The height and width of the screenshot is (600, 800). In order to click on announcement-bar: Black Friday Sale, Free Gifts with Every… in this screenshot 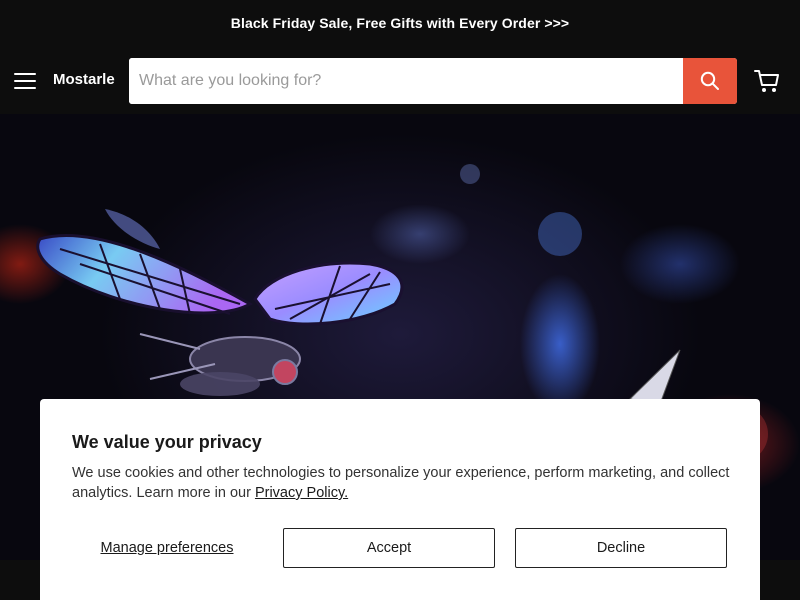, I will do `click(400, 23)`.